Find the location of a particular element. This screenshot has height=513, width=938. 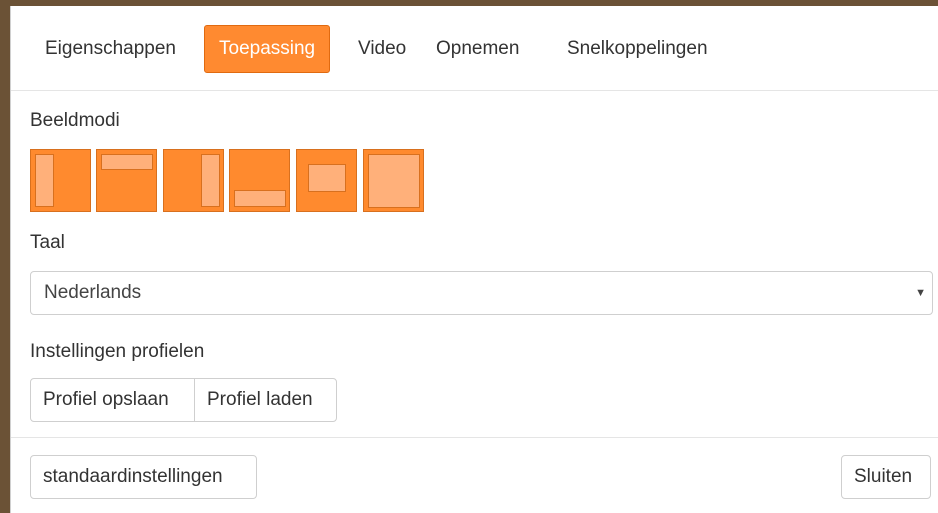

language-select-value: Nederlands is located at coordinates (93, 292).